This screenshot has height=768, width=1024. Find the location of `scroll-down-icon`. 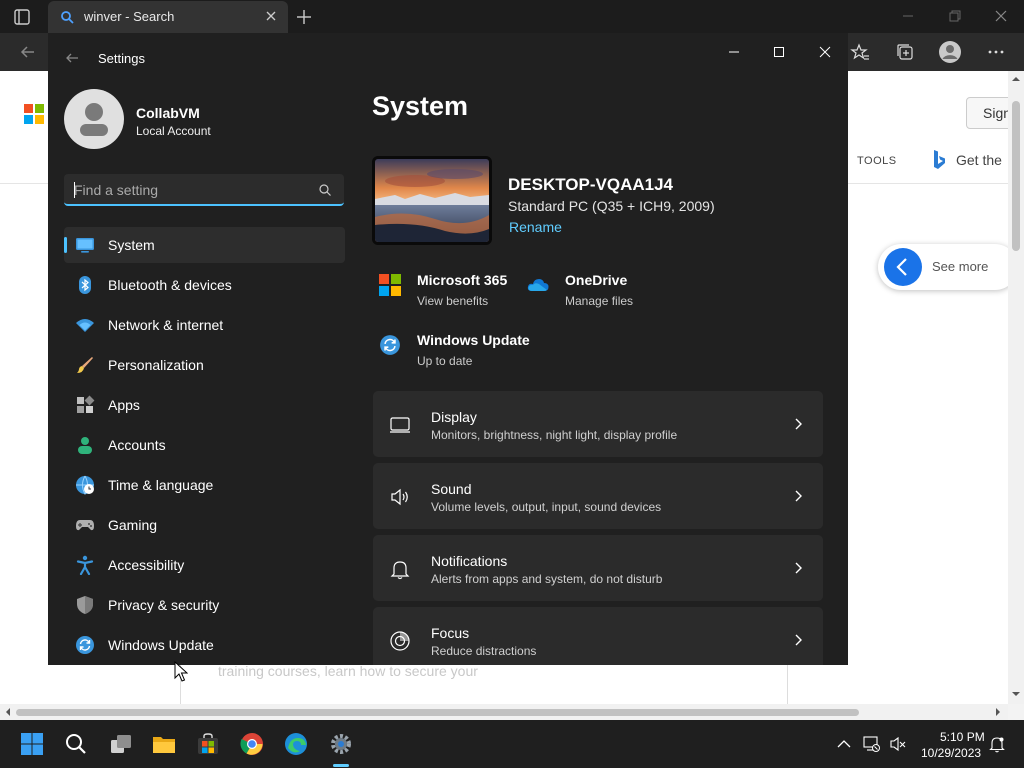

scroll-down-icon is located at coordinates (1016, 694).